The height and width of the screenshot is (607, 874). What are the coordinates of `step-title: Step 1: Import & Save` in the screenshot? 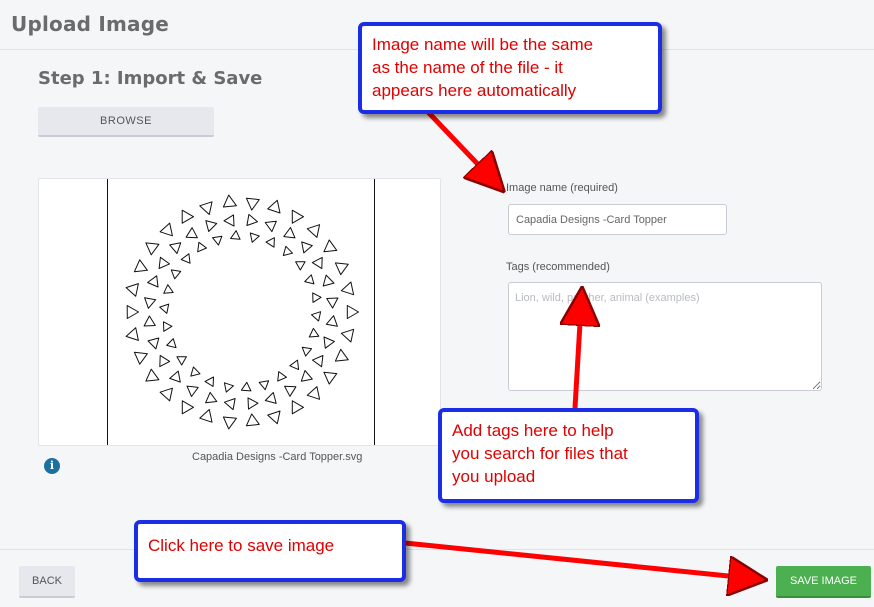 It's located at (150, 78).